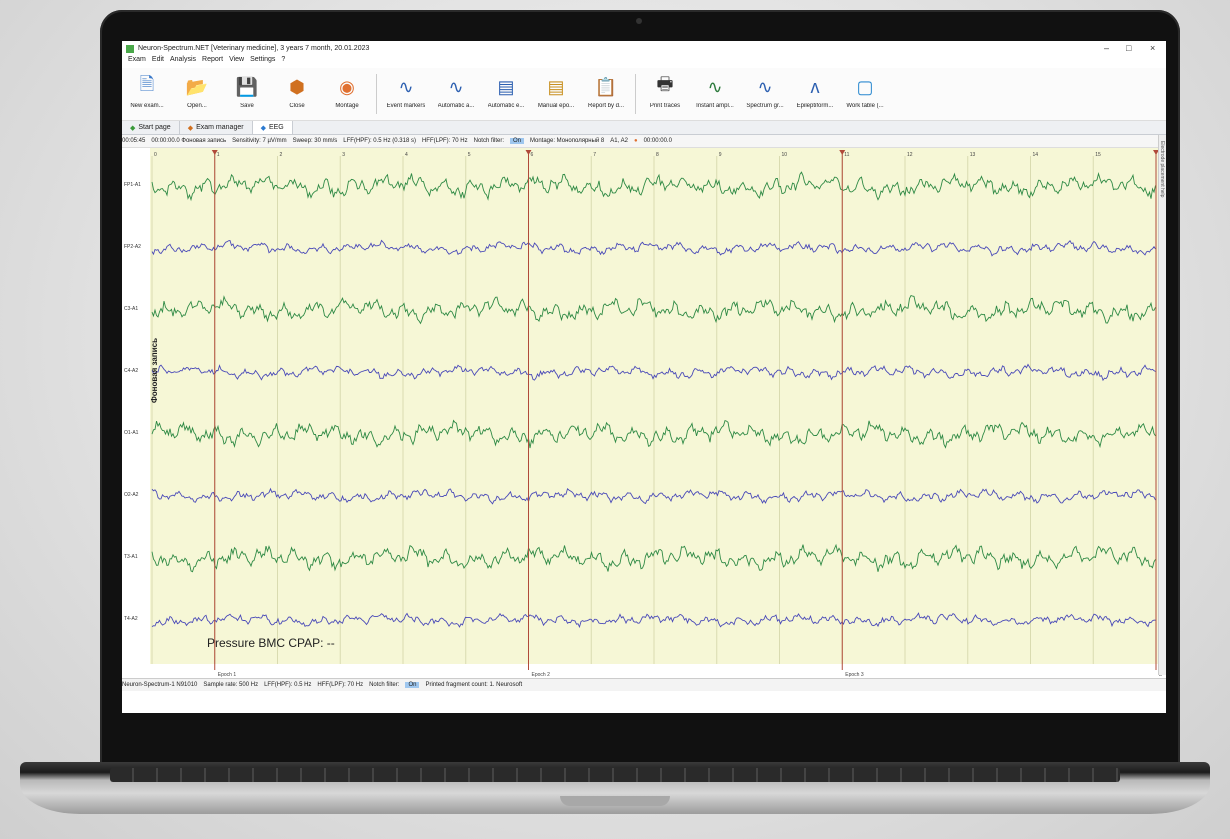  I want to click on second-tick-label: 1, so click(218, 155).